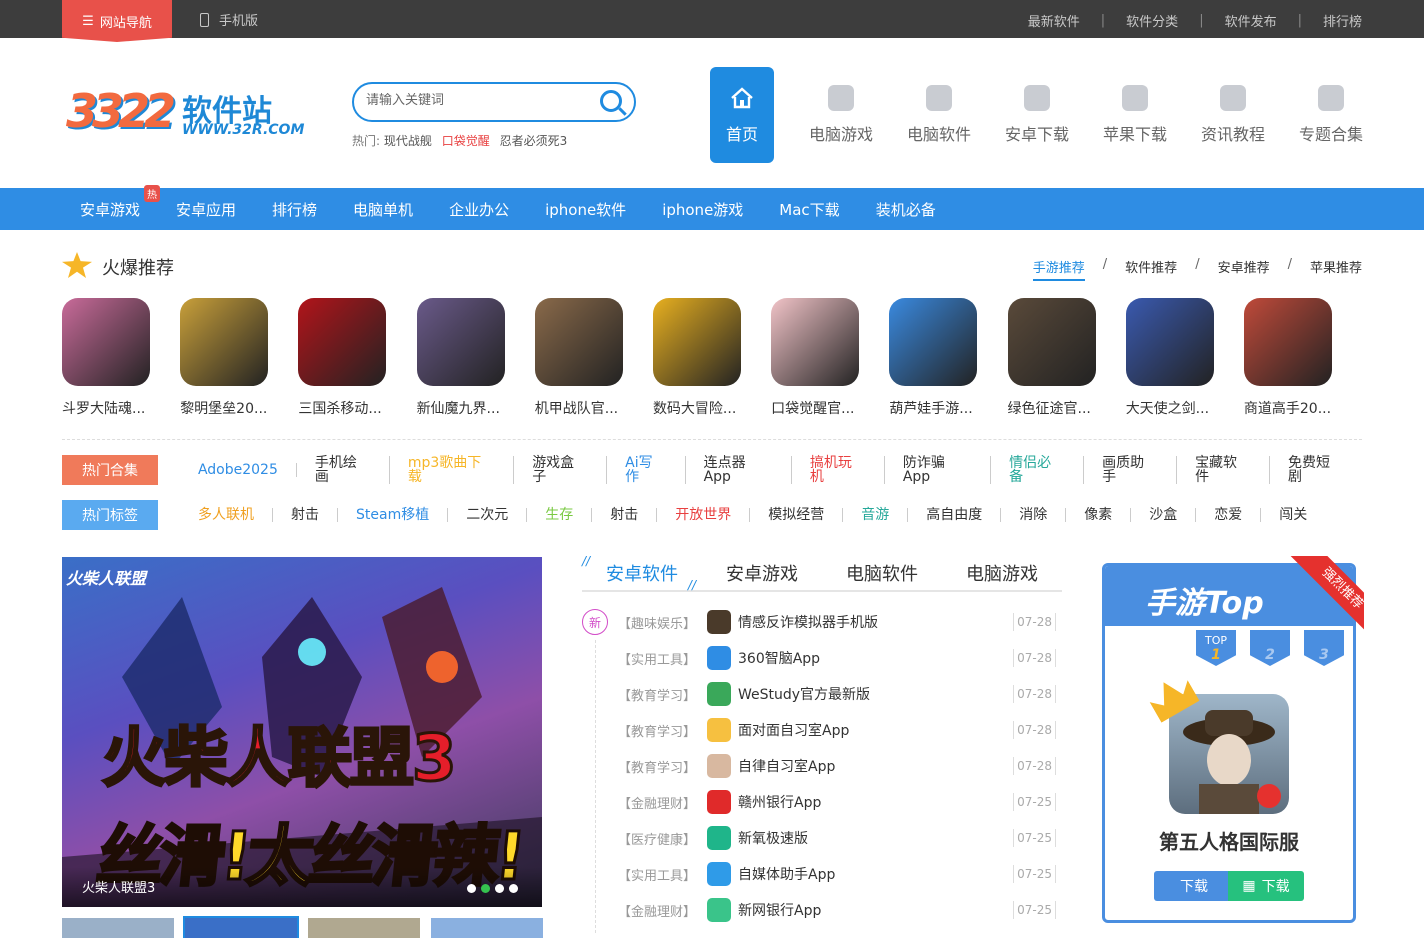  Describe the element at coordinates (611, 101) in the screenshot. I see `search-icon` at that location.